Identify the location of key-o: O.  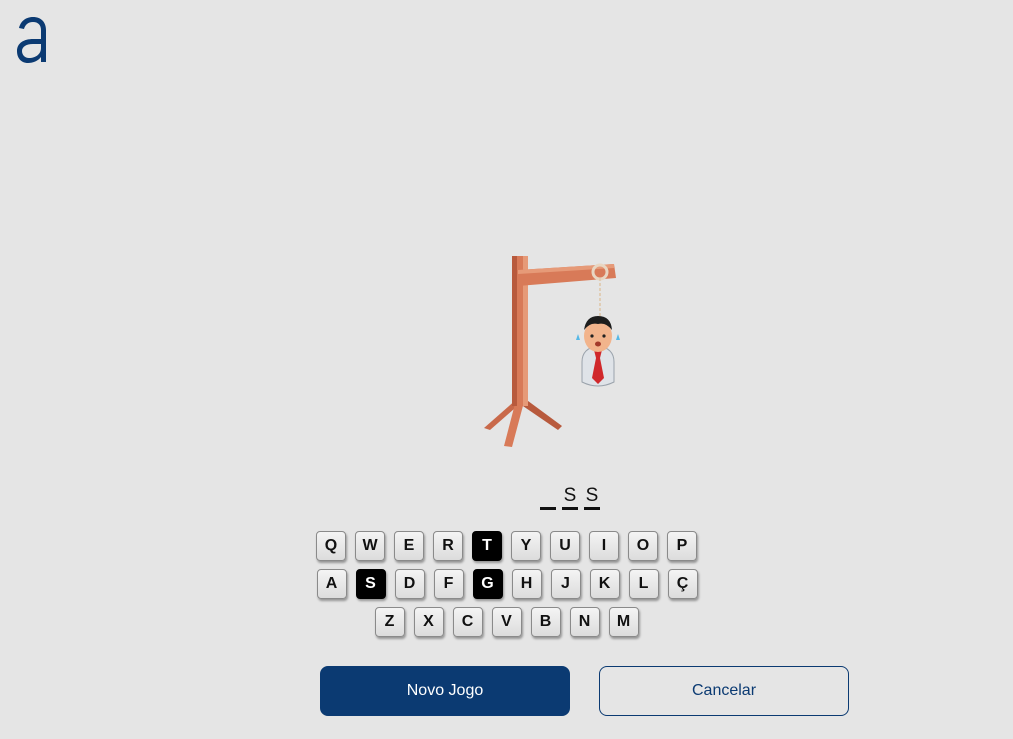
(643, 546).